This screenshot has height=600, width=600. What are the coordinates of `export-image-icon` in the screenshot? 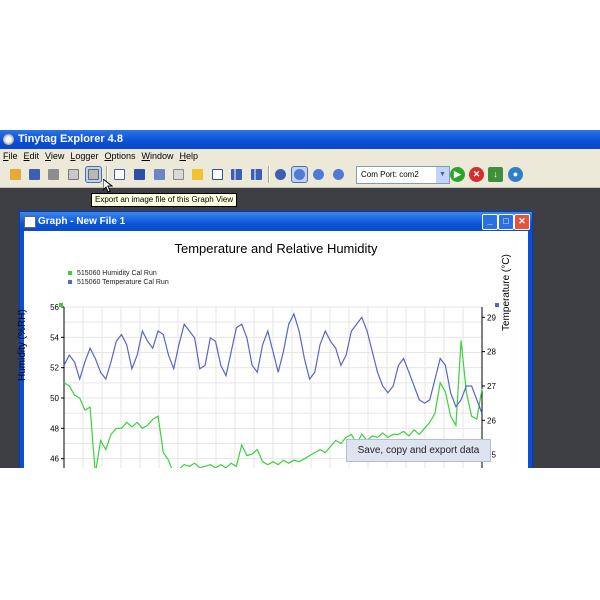 It's located at (93, 174).